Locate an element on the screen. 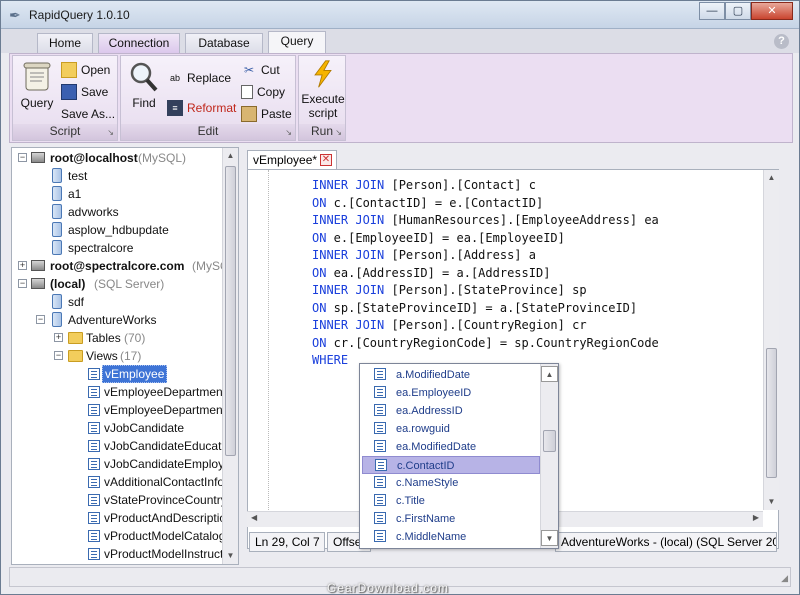 This screenshot has height=595, width=800. code-line: INNER JOIN [Person].[Contact] c is located at coordinates (485, 186).